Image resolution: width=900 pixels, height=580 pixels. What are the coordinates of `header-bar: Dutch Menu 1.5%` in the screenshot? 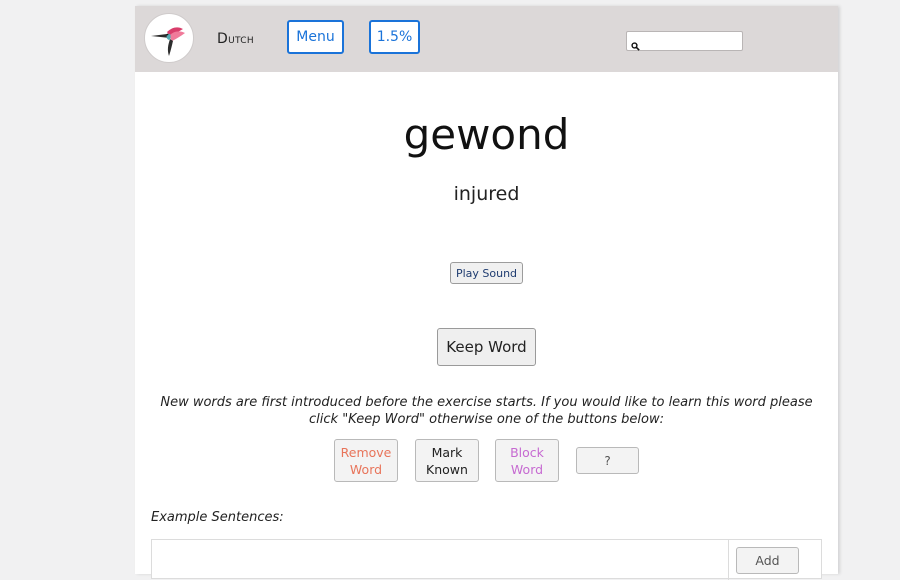 It's located at (486, 39).